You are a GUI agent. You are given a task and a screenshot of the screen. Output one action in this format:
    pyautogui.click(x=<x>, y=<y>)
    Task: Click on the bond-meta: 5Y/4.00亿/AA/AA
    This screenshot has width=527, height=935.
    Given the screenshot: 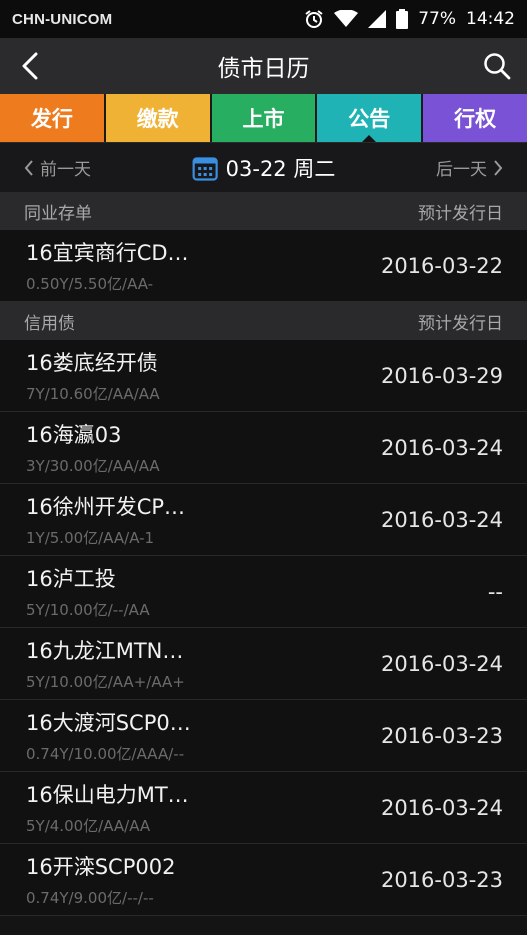 What is the action you would take?
    pyautogui.click(x=88, y=826)
    